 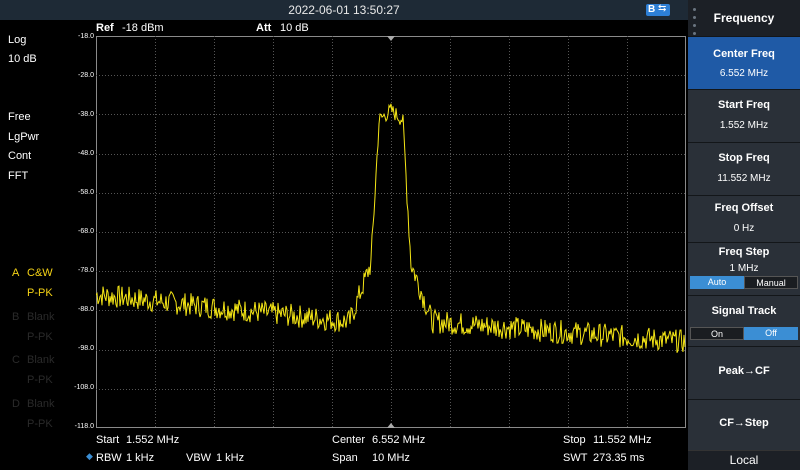 What do you see at coordinates (744, 158) in the screenshot?
I see `stop-freq-label: Stop Freq` at bounding box center [744, 158].